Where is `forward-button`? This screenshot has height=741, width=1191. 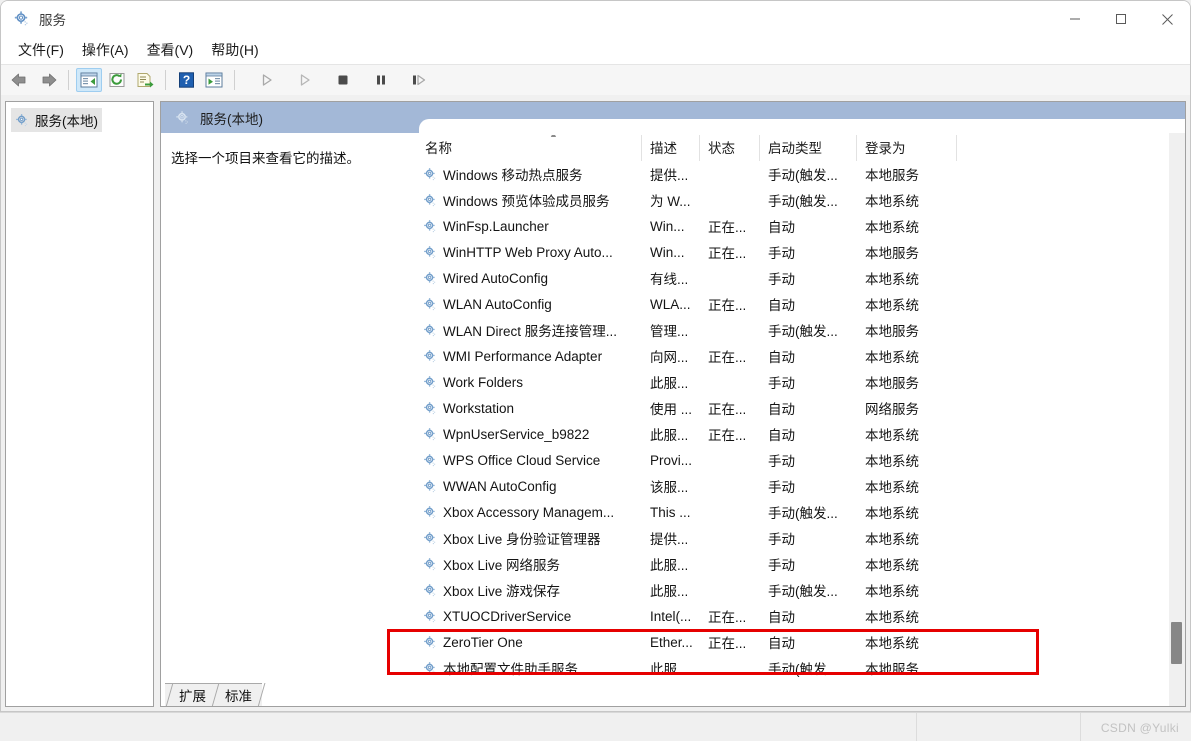
forward-button is located at coordinates (48, 80).